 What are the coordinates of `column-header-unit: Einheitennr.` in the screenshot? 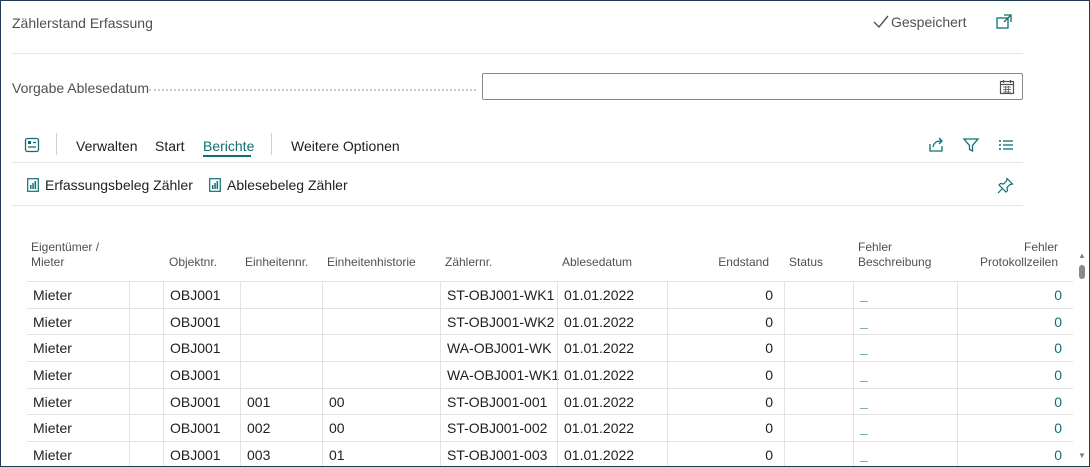 It's located at (276, 262).